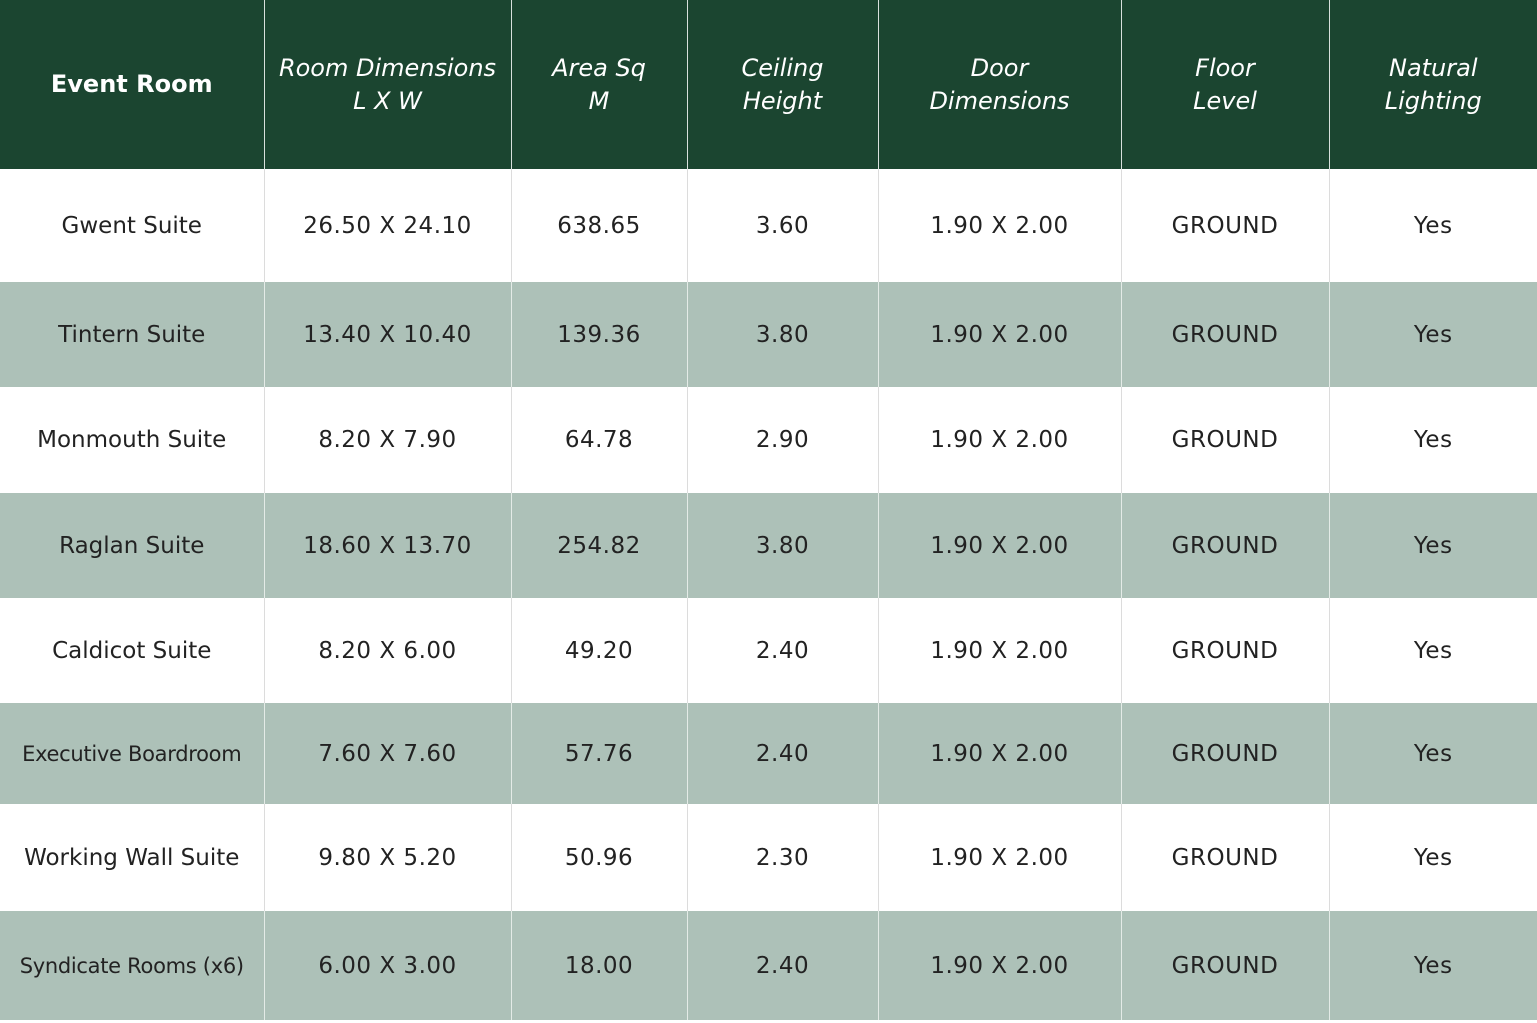 The width and height of the screenshot is (1537, 1023). What do you see at coordinates (598, 545) in the screenshot?
I see `area-cell: 254.82` at bounding box center [598, 545].